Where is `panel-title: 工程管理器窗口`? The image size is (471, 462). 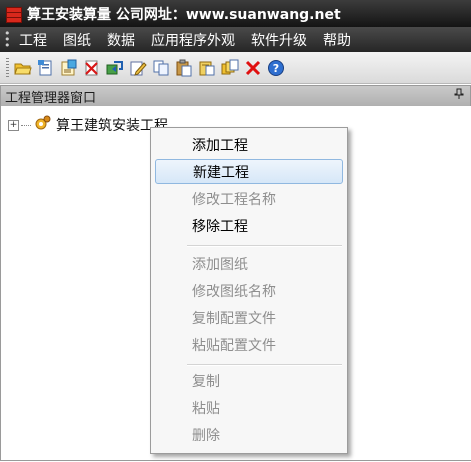
panel-title: 工程管理器窗口 is located at coordinates (51, 98).